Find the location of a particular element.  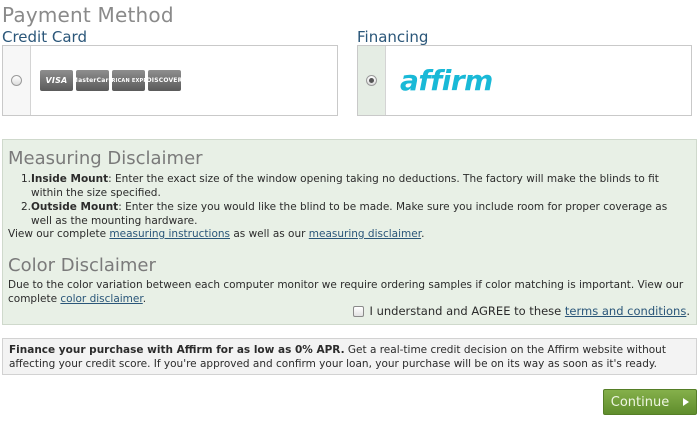

mastercard-icon: MasterCard is located at coordinates (92, 80).